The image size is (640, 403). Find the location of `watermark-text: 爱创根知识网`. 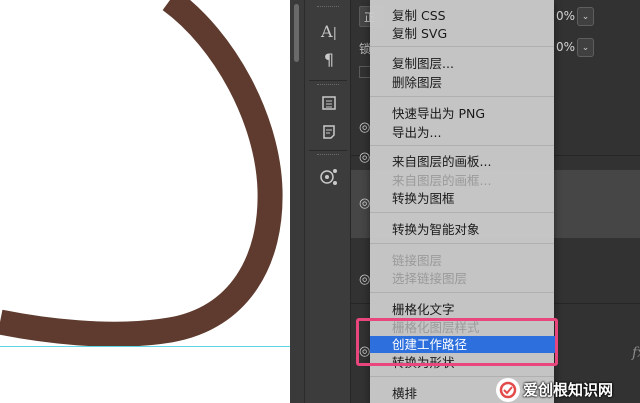

watermark-text: 爱创根知识网 is located at coordinates (568, 390).